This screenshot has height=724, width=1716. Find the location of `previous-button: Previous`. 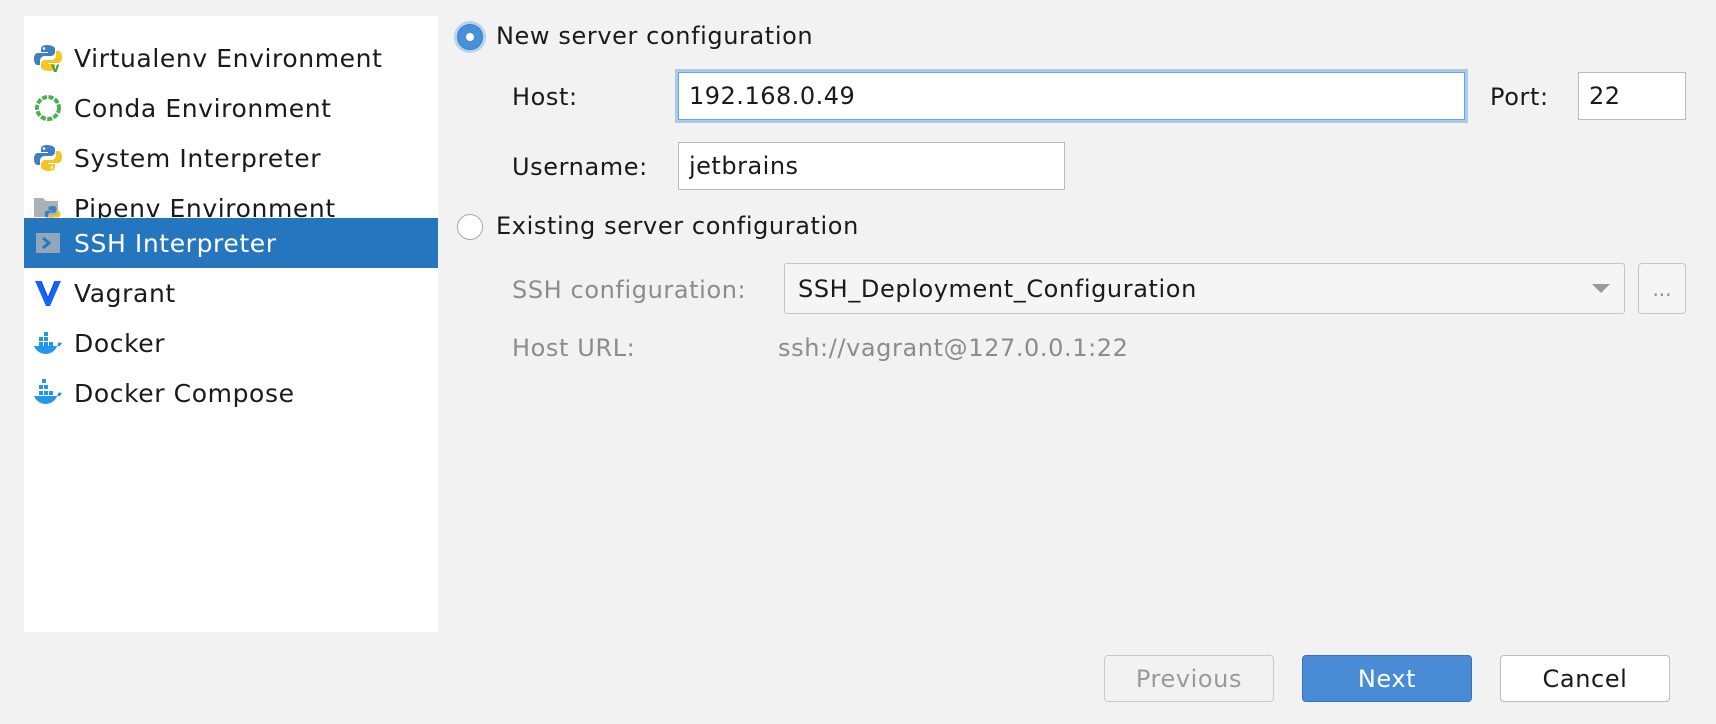

previous-button: Previous is located at coordinates (1189, 678).